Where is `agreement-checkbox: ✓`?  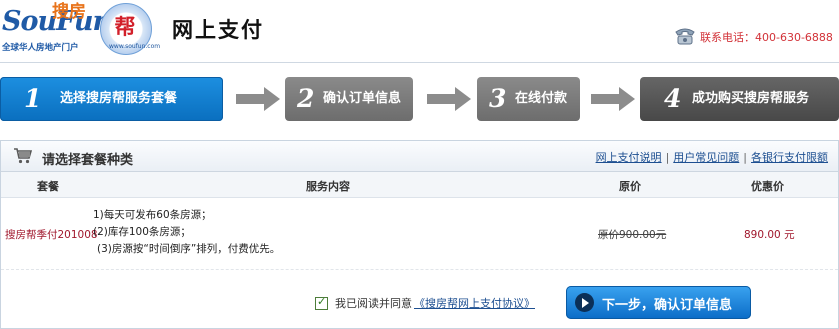
agreement-checkbox: ✓ is located at coordinates (321, 302).